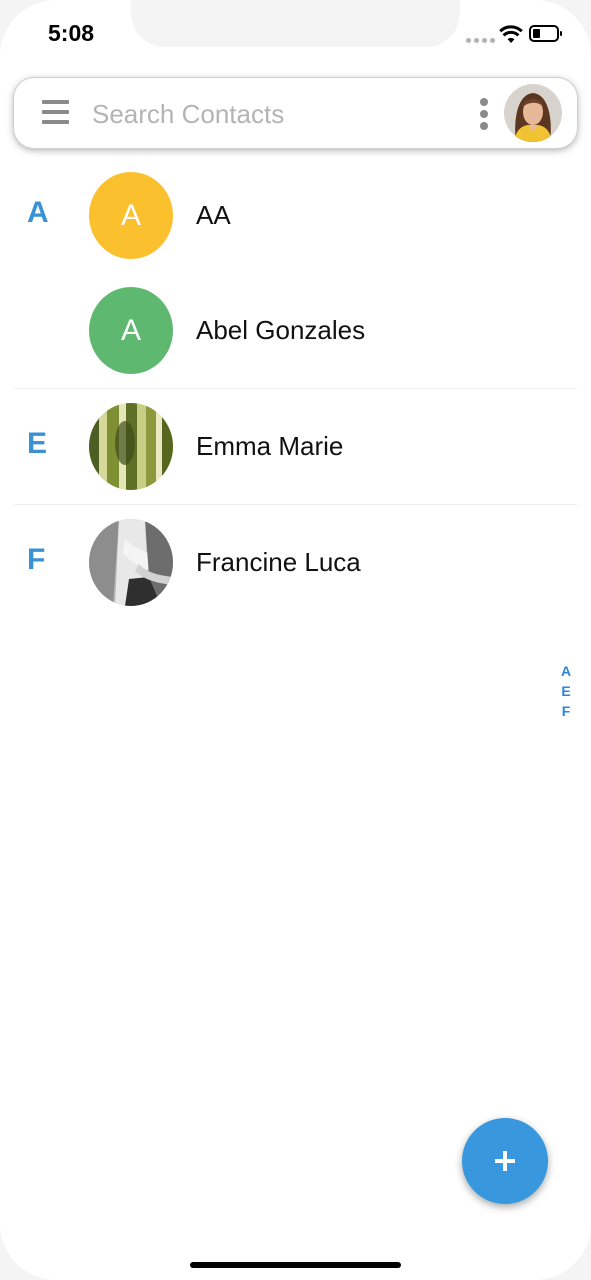 The height and width of the screenshot is (1280, 591). I want to click on alpha-index-item: E, so click(565, 691).